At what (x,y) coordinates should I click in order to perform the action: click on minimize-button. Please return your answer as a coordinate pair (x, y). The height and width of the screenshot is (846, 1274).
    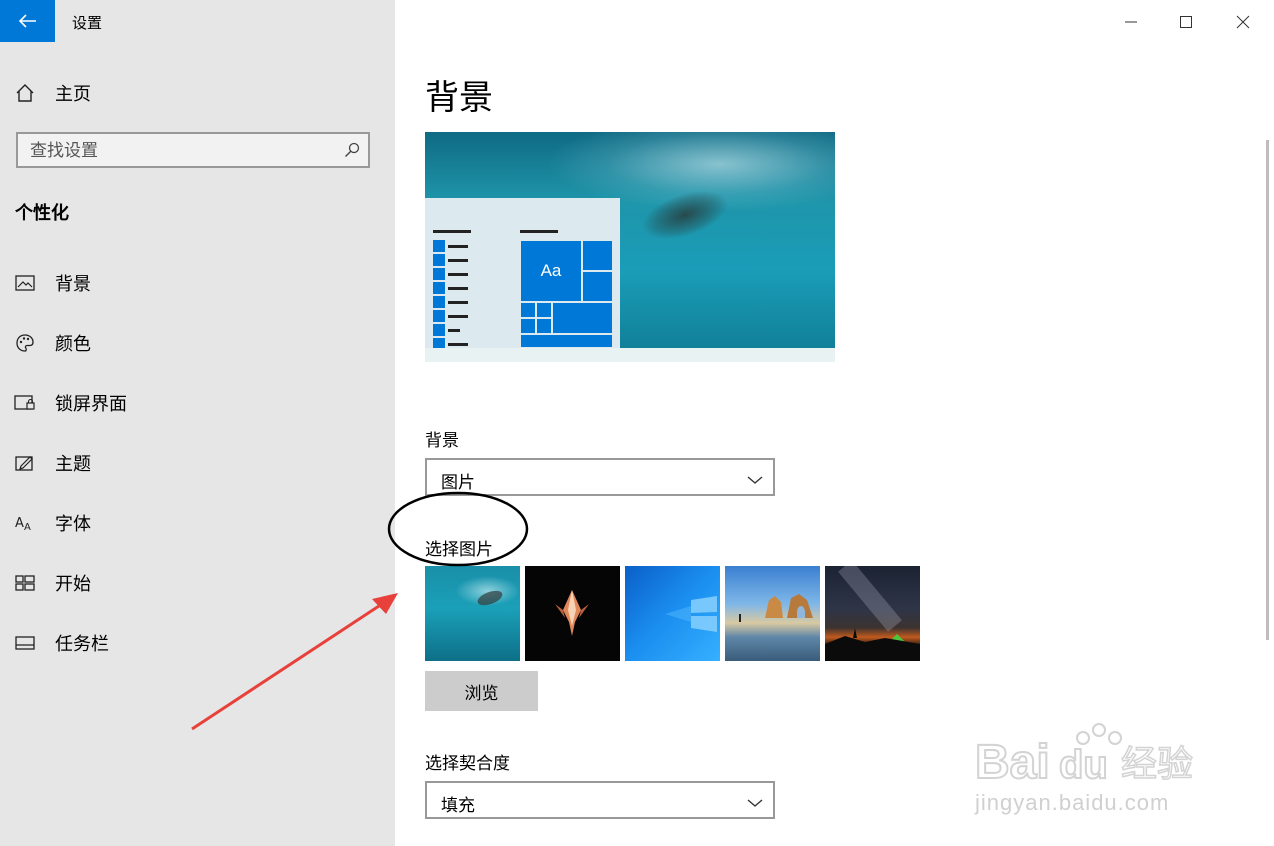
    Looking at the image, I should click on (1131, 22).